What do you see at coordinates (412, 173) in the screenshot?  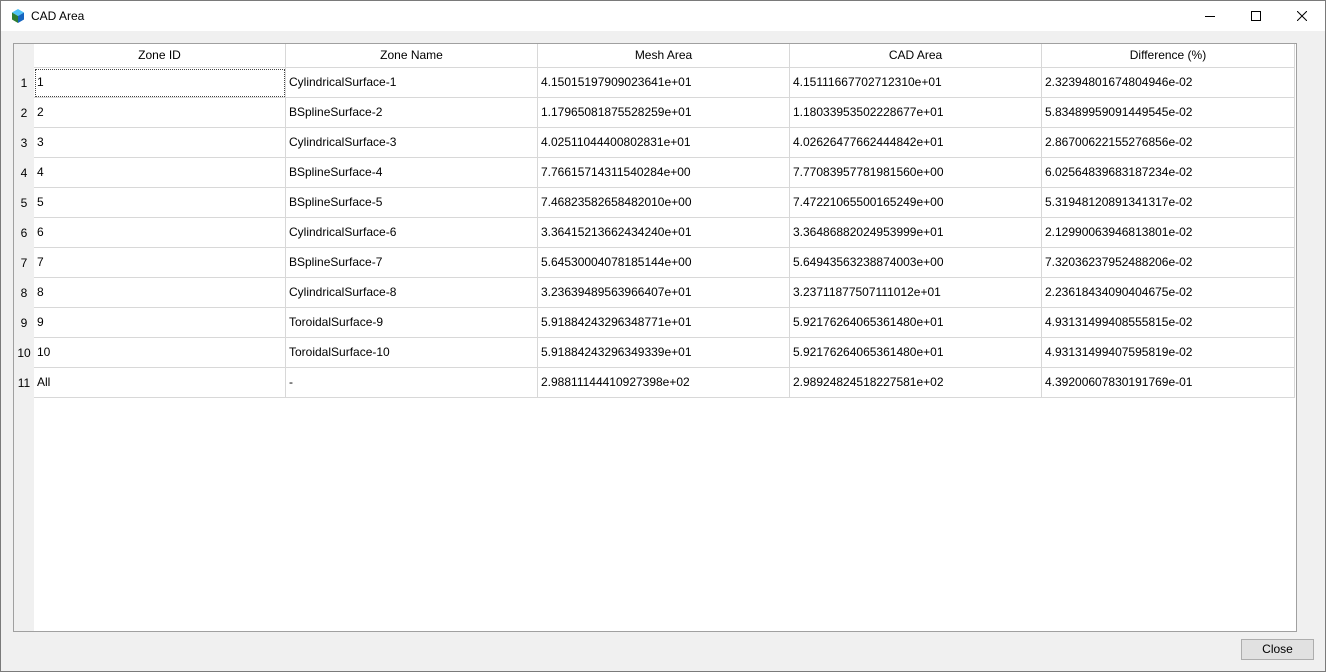 I see `table-cell: BSplineSurface-4` at bounding box center [412, 173].